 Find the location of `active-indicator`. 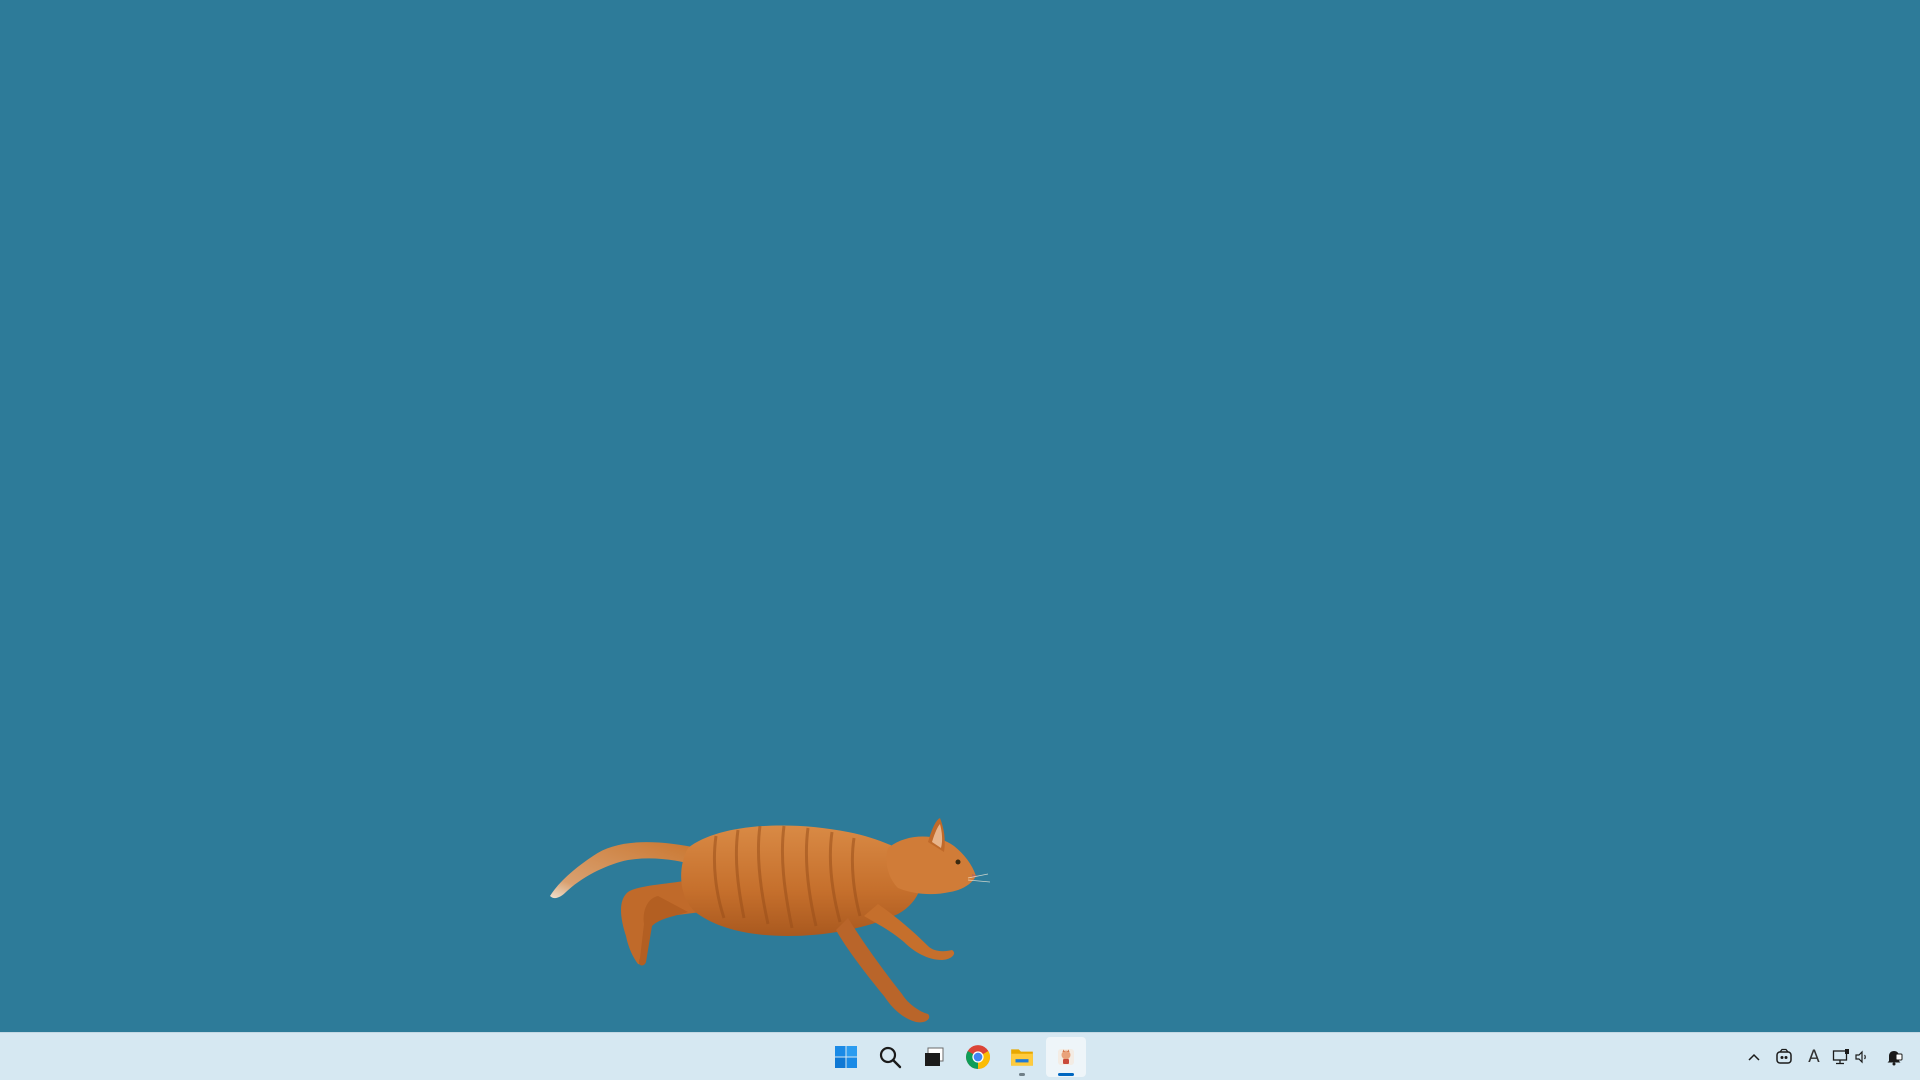

active-indicator is located at coordinates (1066, 1074).